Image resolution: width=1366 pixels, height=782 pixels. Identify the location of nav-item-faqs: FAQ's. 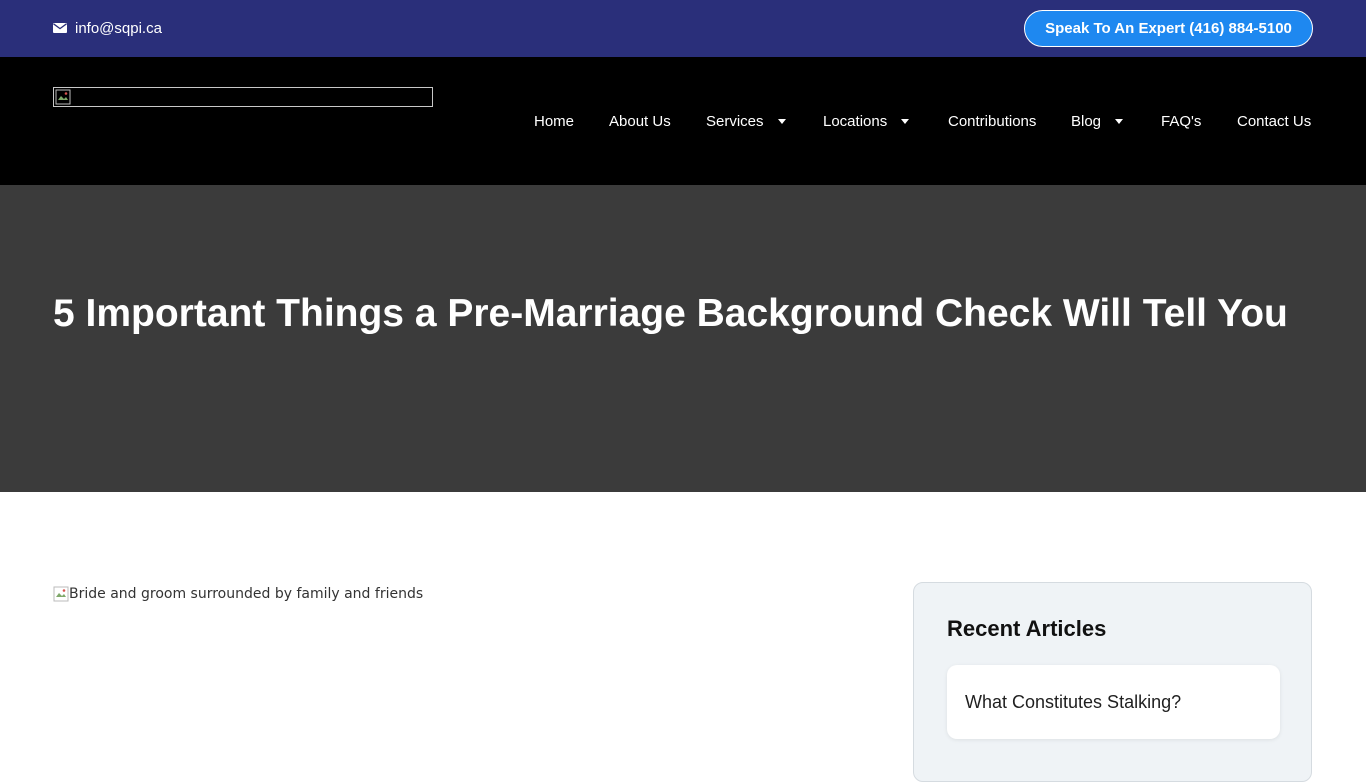
(1181, 121).